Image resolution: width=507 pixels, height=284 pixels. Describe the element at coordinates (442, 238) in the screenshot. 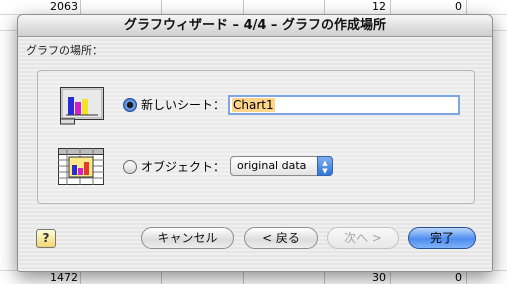

I see `finish-button: 完了` at that location.